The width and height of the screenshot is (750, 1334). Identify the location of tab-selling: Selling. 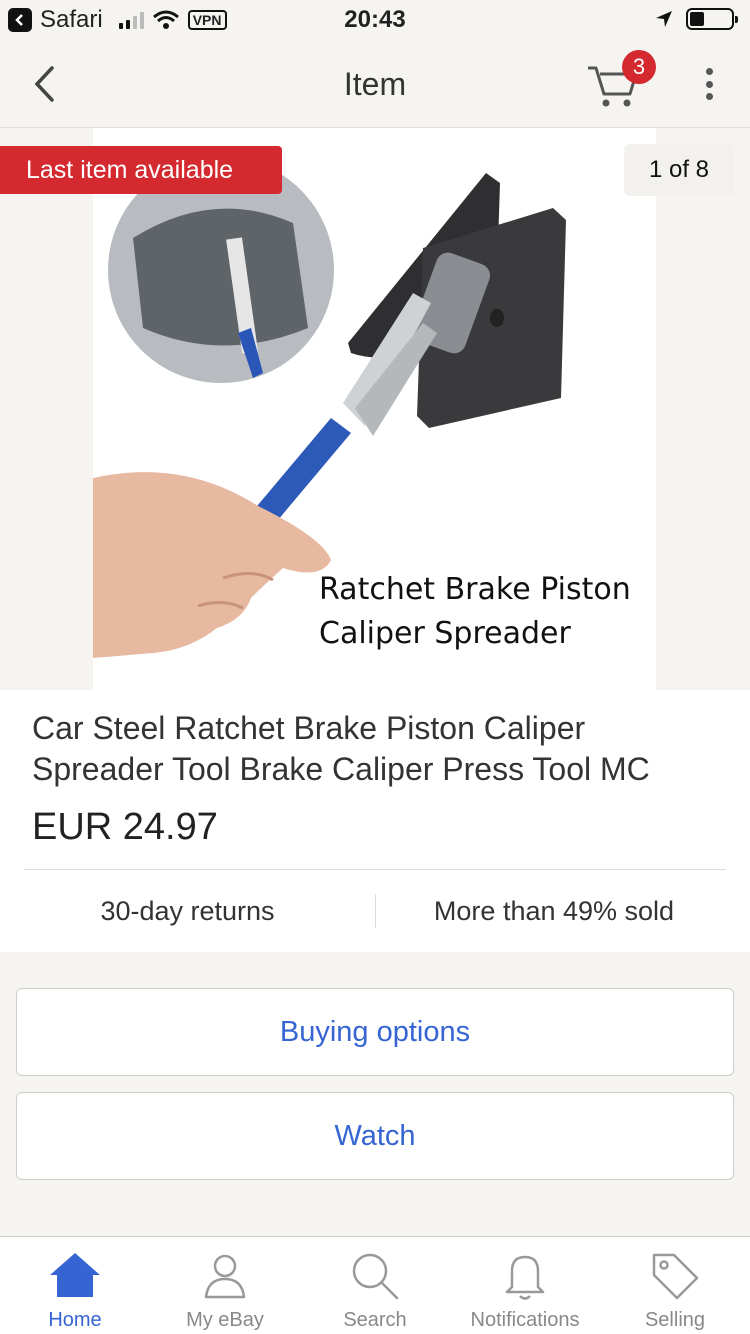
(675, 1285).